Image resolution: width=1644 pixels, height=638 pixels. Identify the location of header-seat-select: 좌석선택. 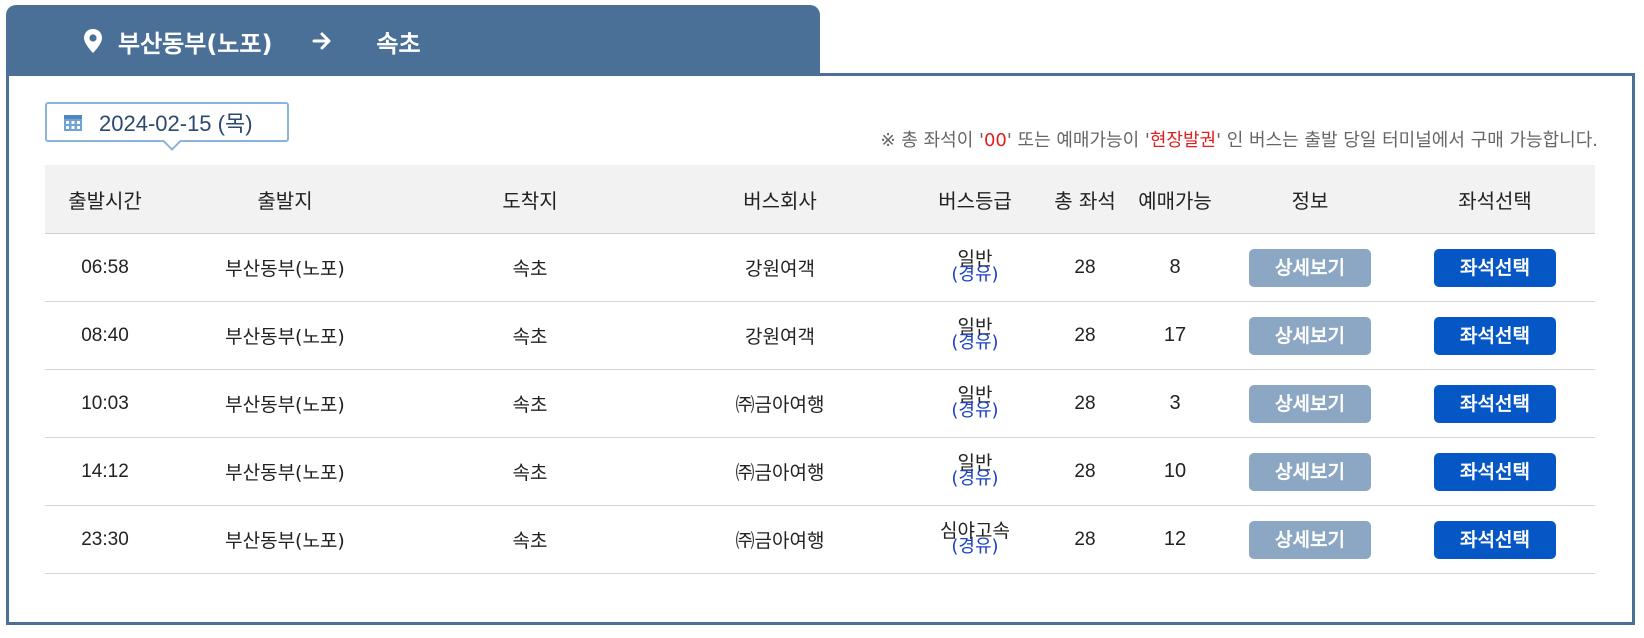
(1495, 199).